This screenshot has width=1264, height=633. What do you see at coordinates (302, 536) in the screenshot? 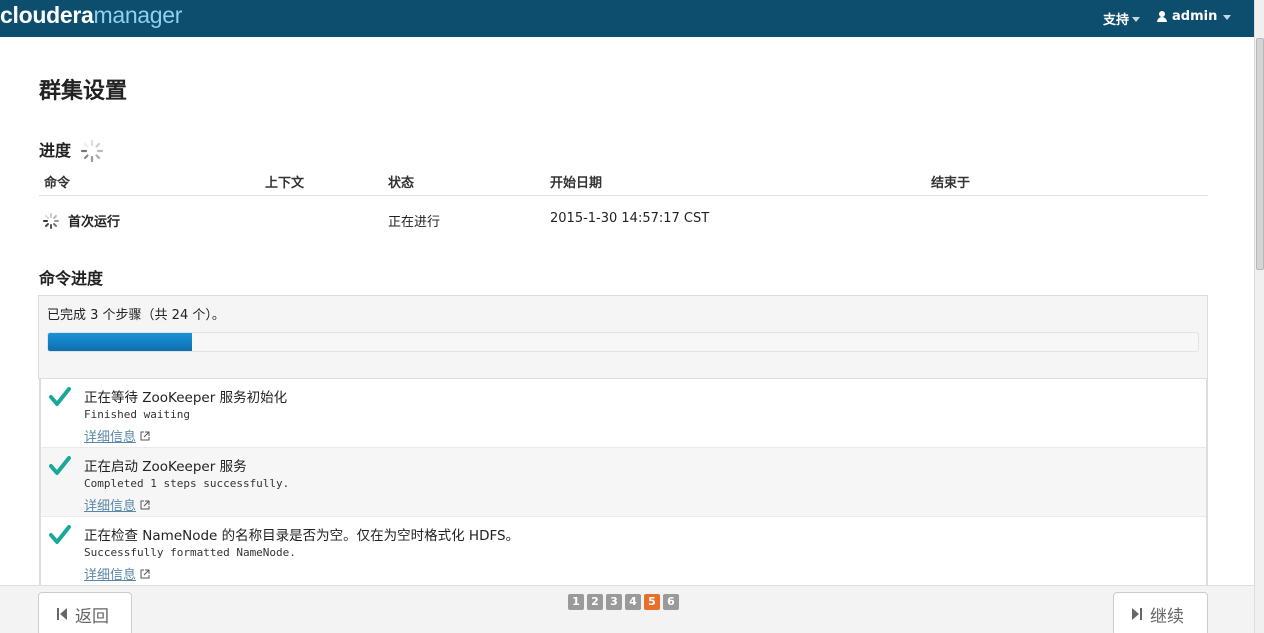
I see `step-title: 正在检查 NameNode 的名称目录是否为空。仅在为空时格式化 HDFS。` at bounding box center [302, 536].